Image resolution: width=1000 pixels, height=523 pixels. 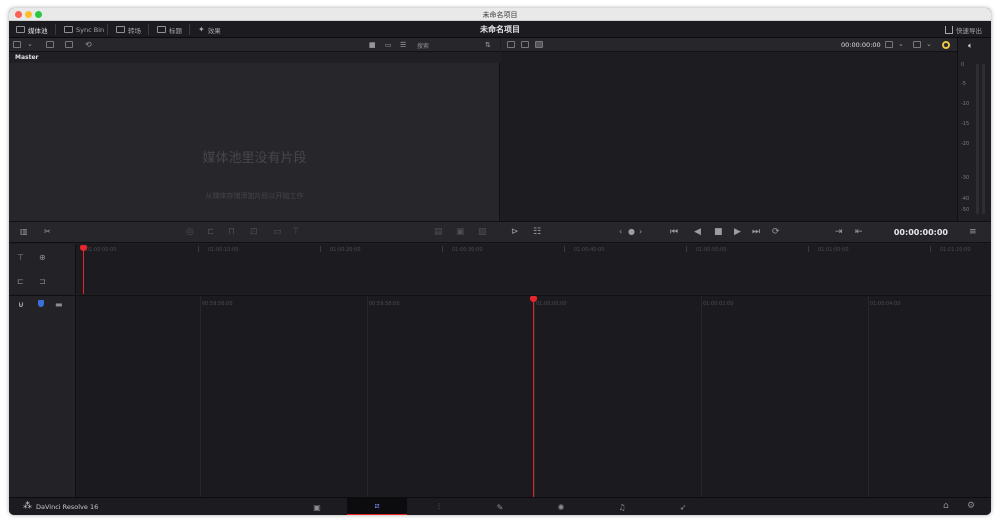 I want to click on transition-smooth-icon: ▧, so click(x=482, y=232).